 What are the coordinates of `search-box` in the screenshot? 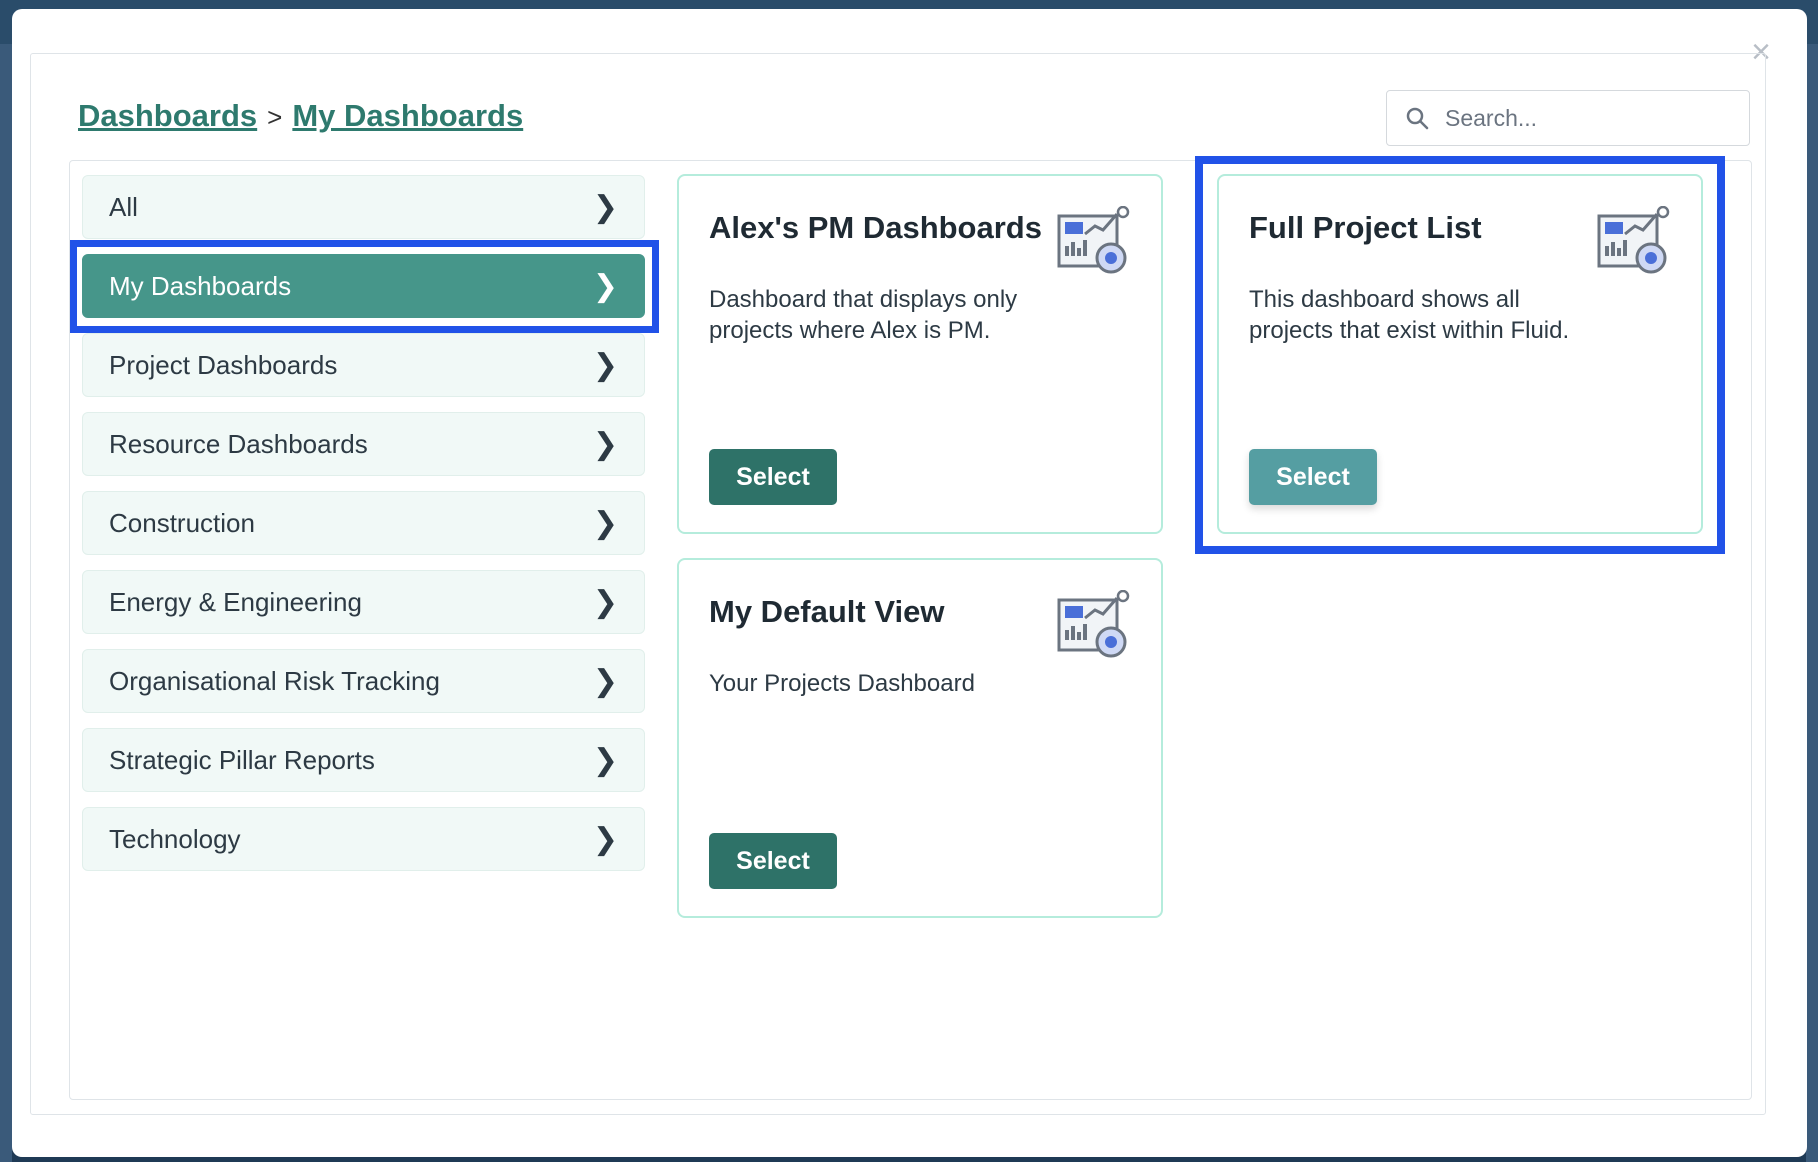 It's located at (1568, 118).